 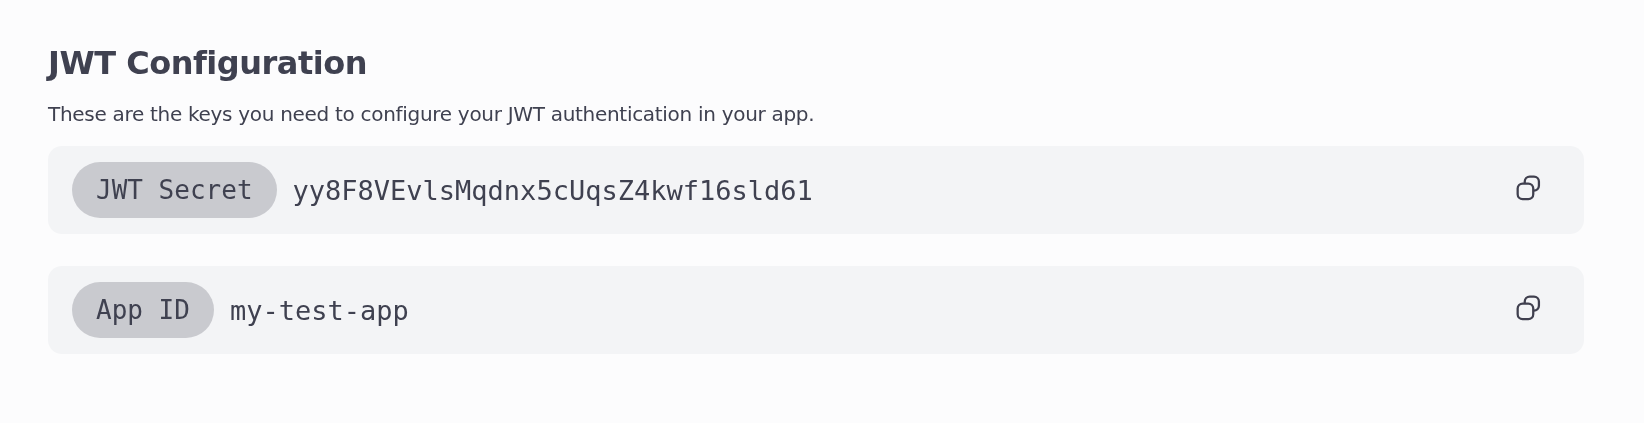 I want to click on key-label: App ID, so click(x=143, y=310).